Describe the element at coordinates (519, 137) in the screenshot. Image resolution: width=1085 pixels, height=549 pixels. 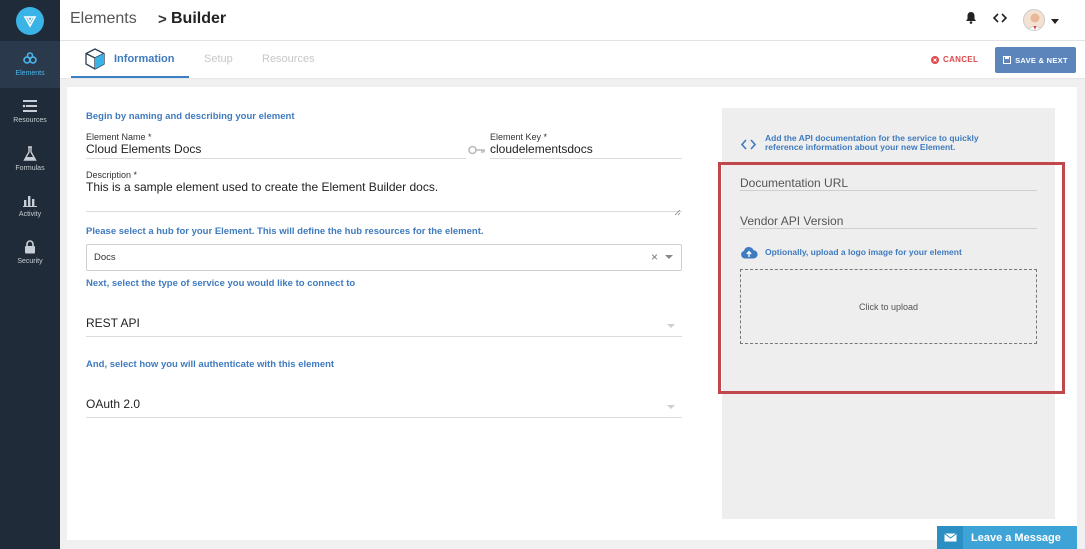
I see `element-key-label: Element Key *` at that location.